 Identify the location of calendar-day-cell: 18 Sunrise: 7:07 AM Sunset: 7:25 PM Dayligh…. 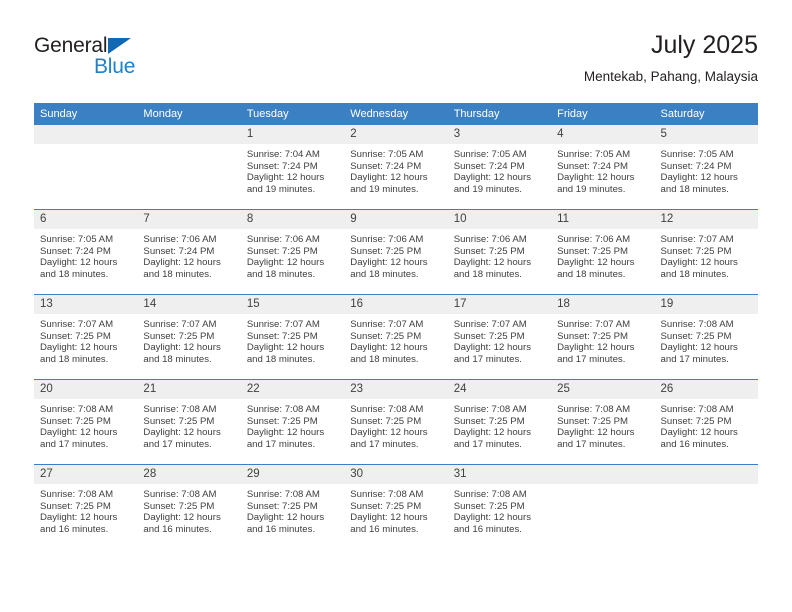
(603, 337).